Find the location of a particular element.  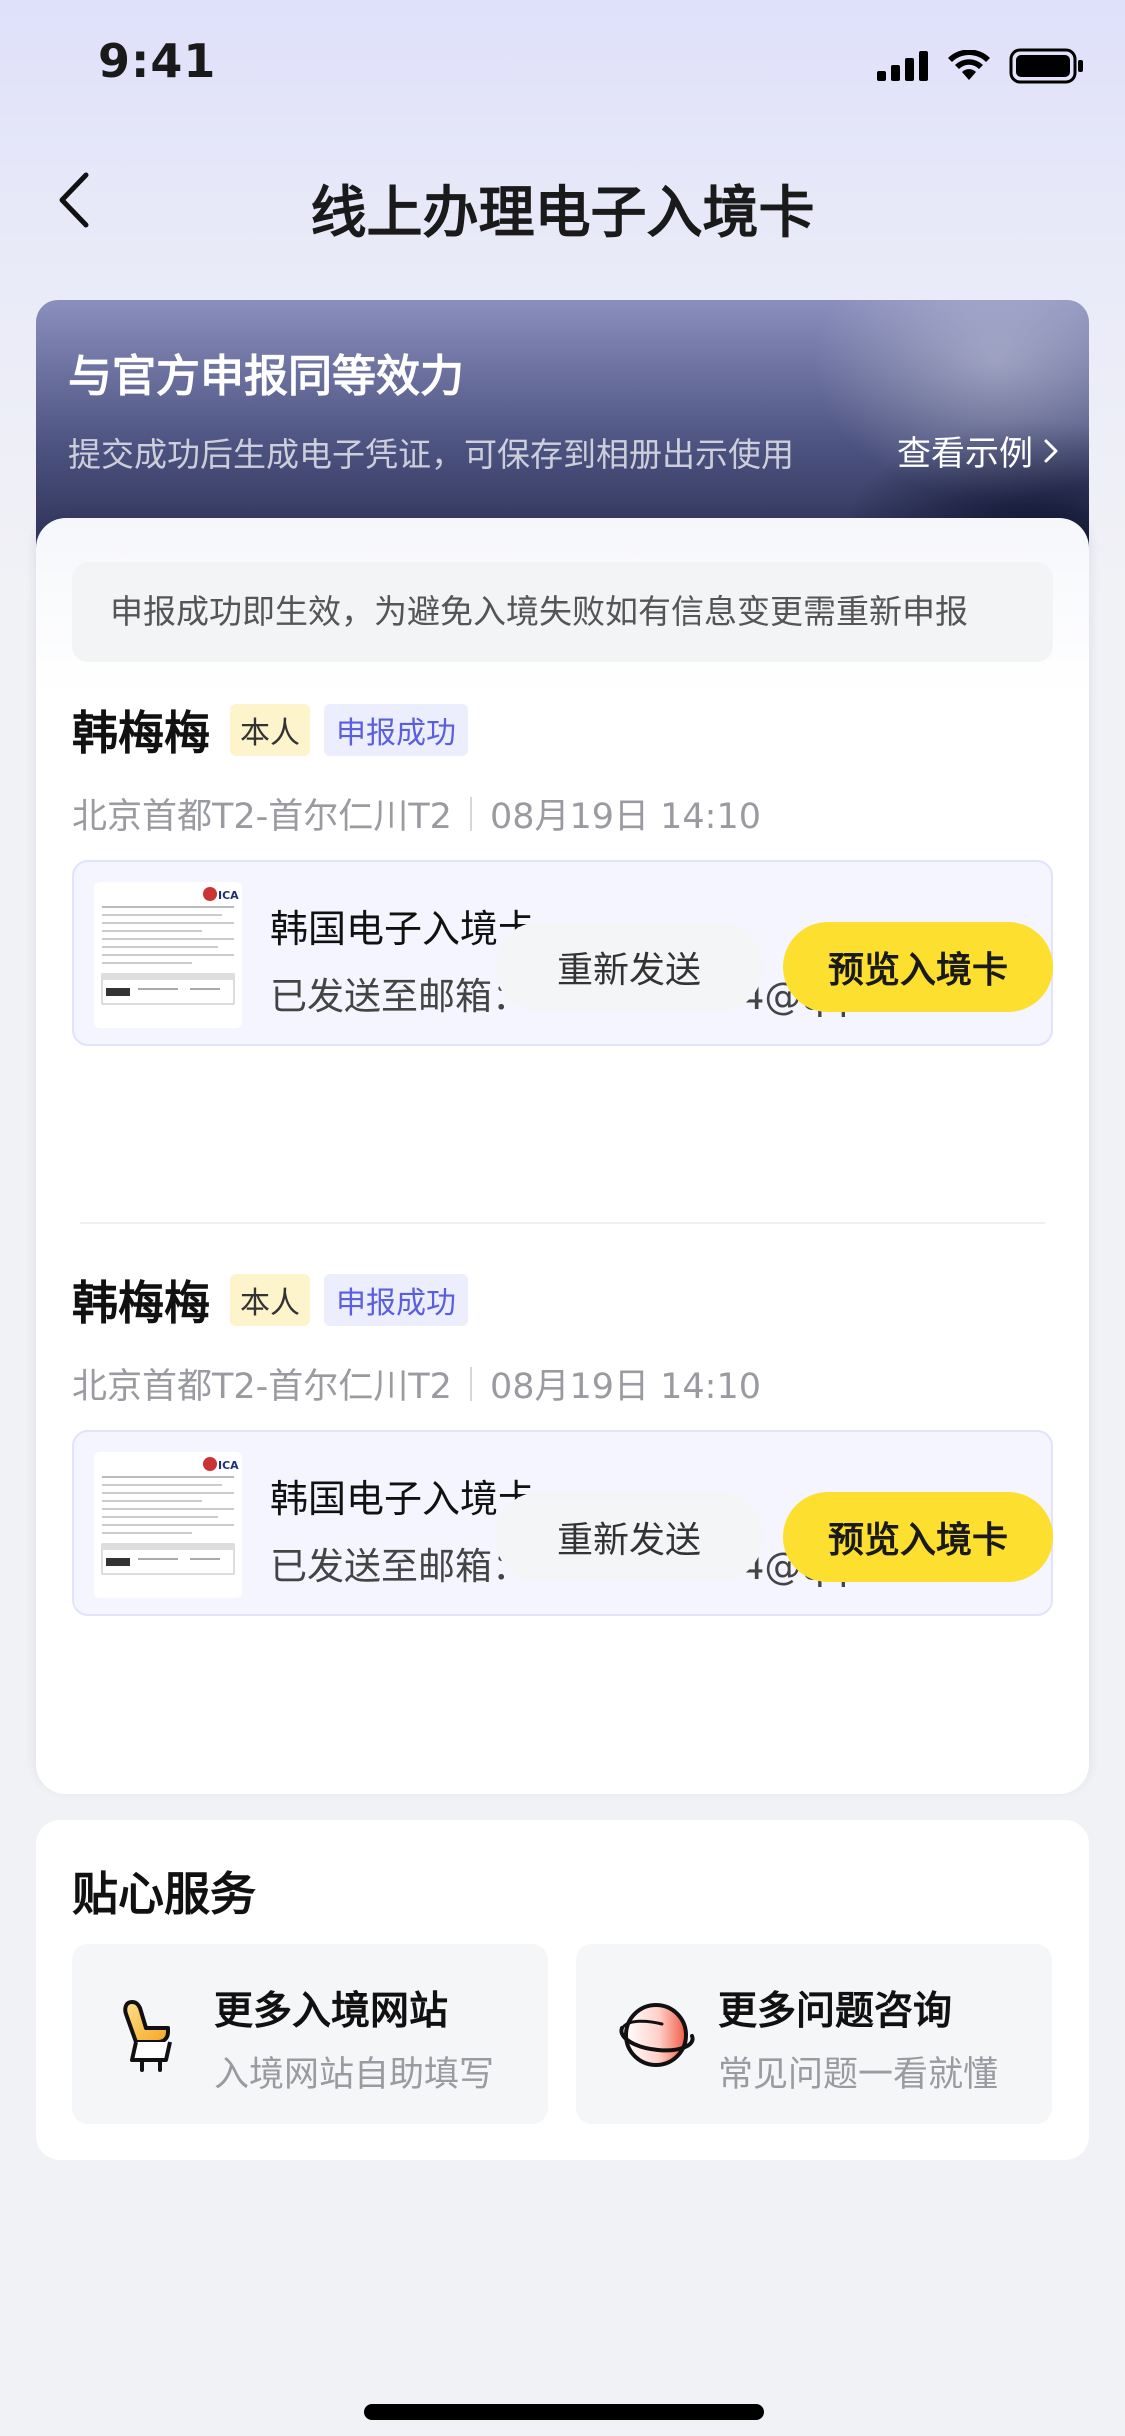

chevron-right-icon is located at coordinates (1051, 450).